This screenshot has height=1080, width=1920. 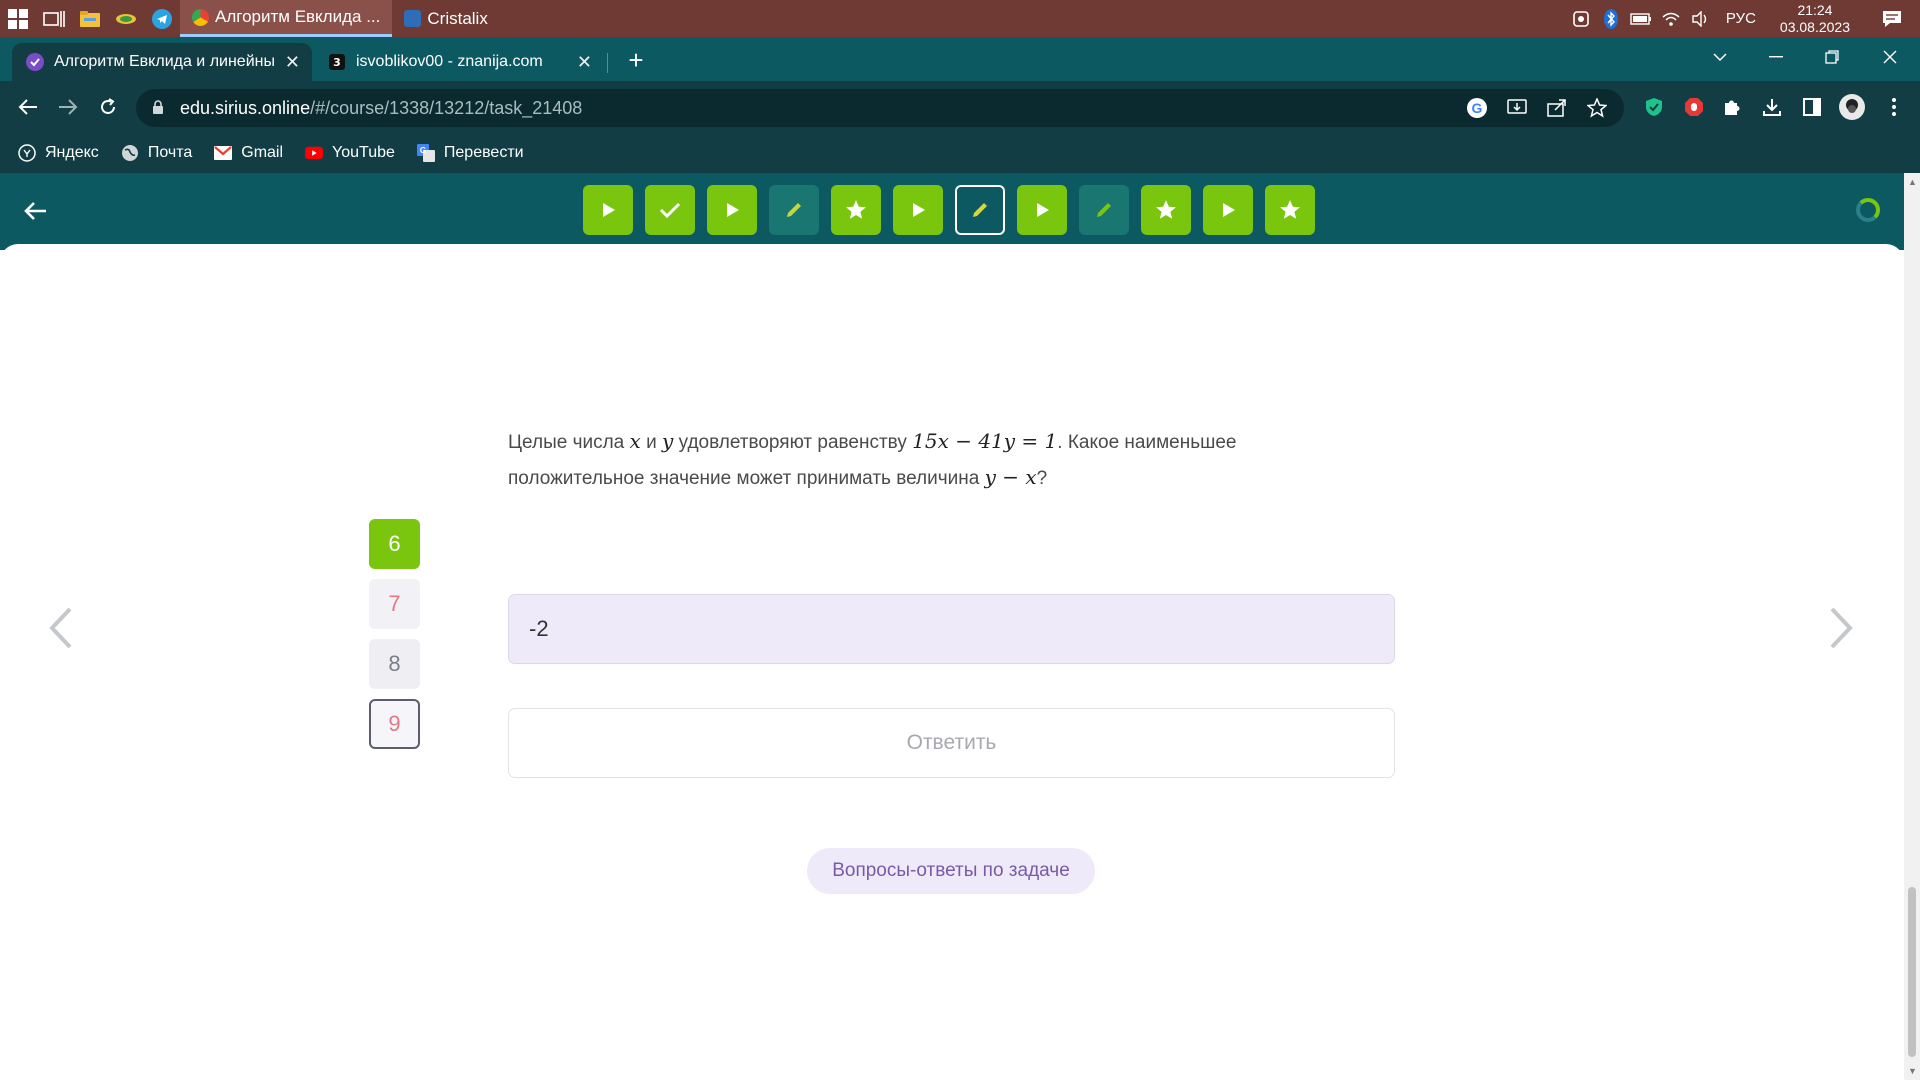 What do you see at coordinates (1912, 1071) in the screenshot?
I see `scroll-down-icon: ▼` at bounding box center [1912, 1071].